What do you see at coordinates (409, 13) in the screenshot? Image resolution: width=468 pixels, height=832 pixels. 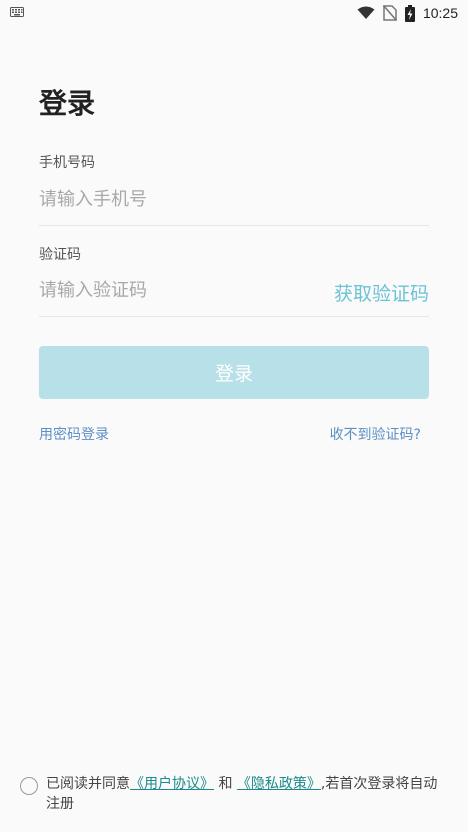 I see `battery-charging-icon` at bounding box center [409, 13].